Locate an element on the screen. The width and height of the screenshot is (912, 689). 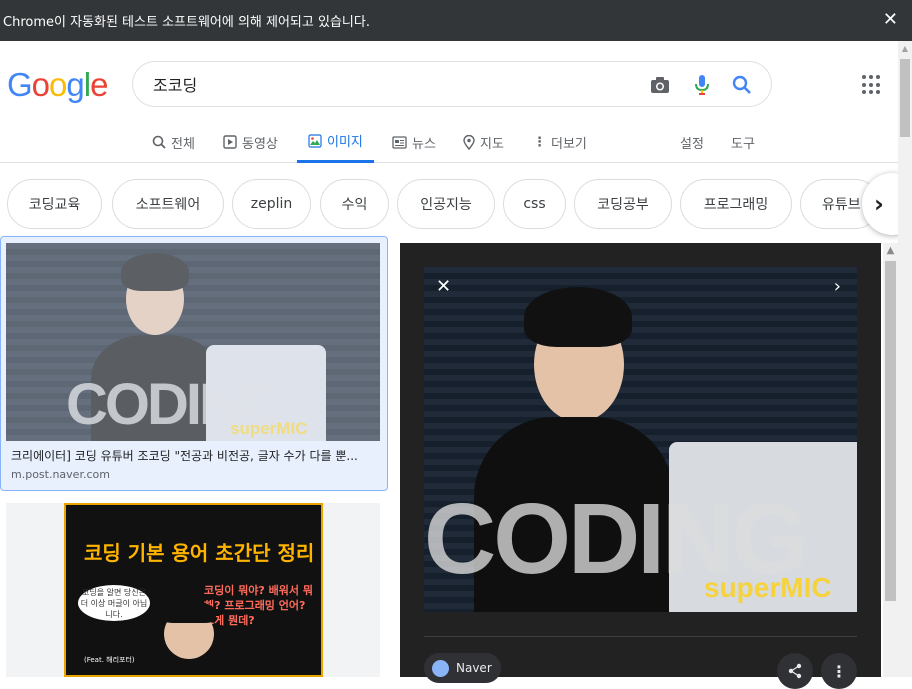
chevron-right-icon: › is located at coordinates (837, 286).